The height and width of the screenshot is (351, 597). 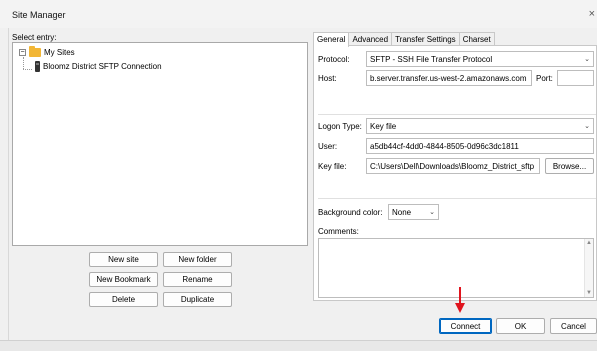 What do you see at coordinates (327, 78) in the screenshot?
I see `host-label: Host:` at bounding box center [327, 78].